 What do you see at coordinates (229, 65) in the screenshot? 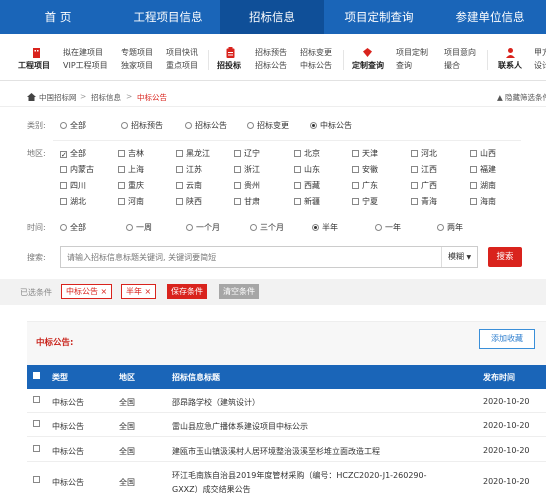
I see `group-bidding-label: 招投标` at bounding box center [229, 65].